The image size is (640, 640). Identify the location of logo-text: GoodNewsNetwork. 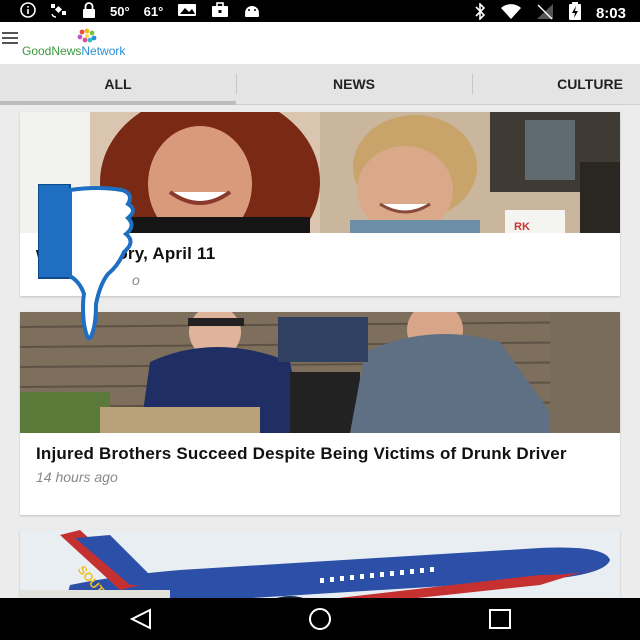
(73, 51).